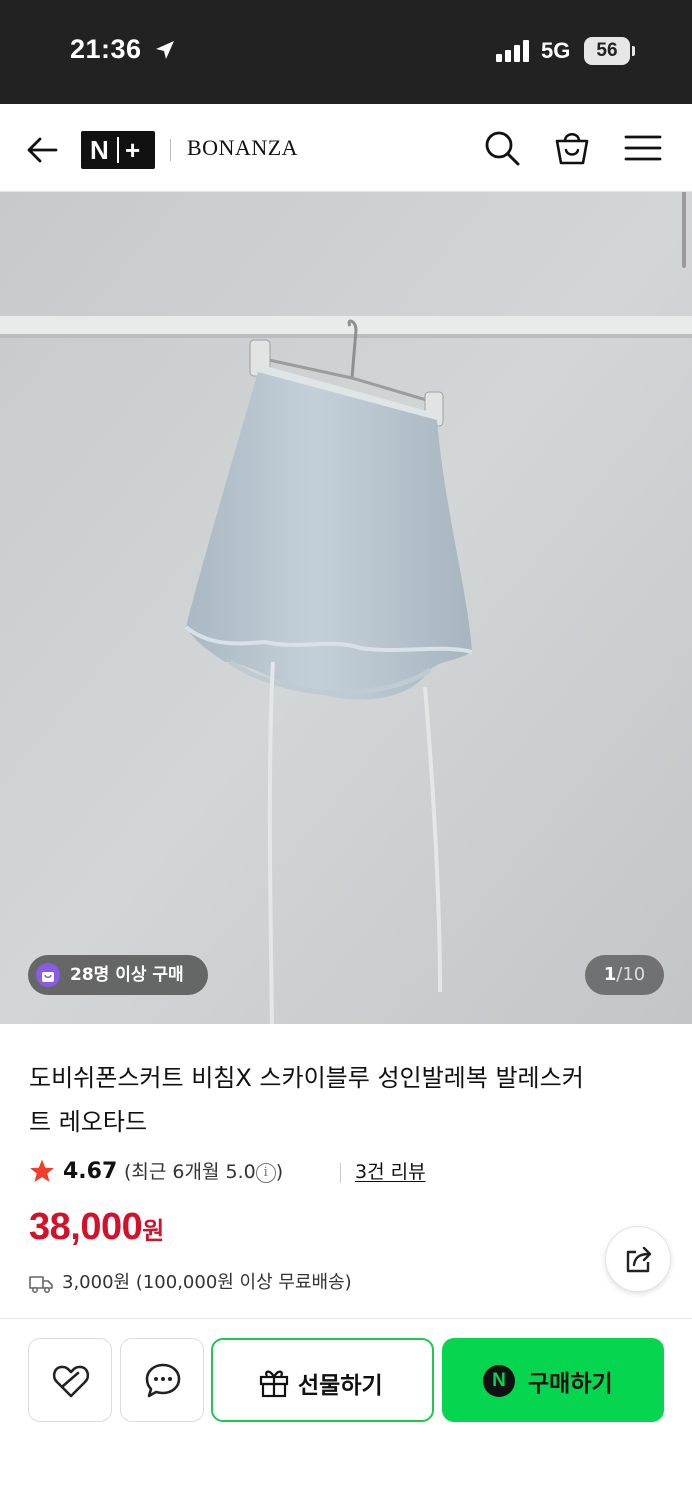  What do you see at coordinates (165, 50) in the screenshot?
I see `location-arrow-icon` at bounding box center [165, 50].